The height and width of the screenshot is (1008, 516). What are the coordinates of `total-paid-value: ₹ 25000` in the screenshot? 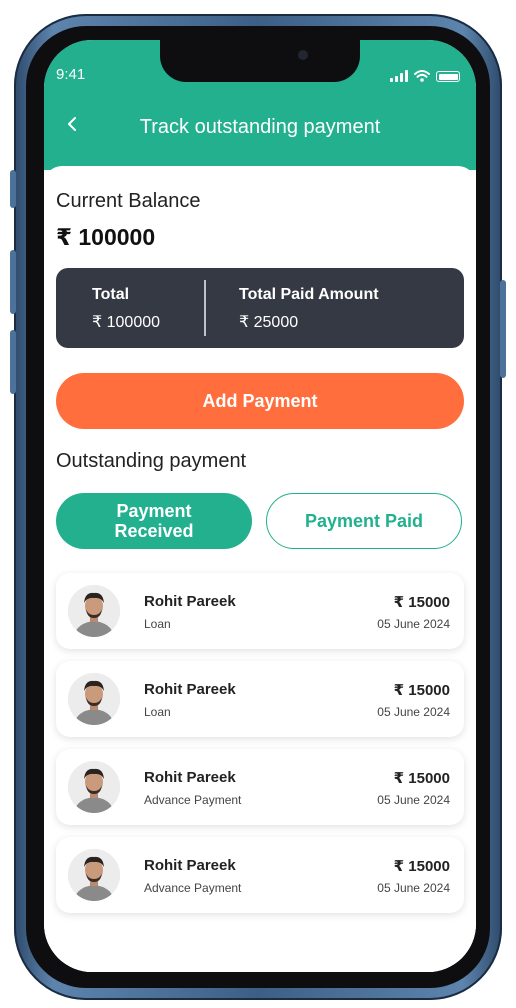 It's located at (269, 322).